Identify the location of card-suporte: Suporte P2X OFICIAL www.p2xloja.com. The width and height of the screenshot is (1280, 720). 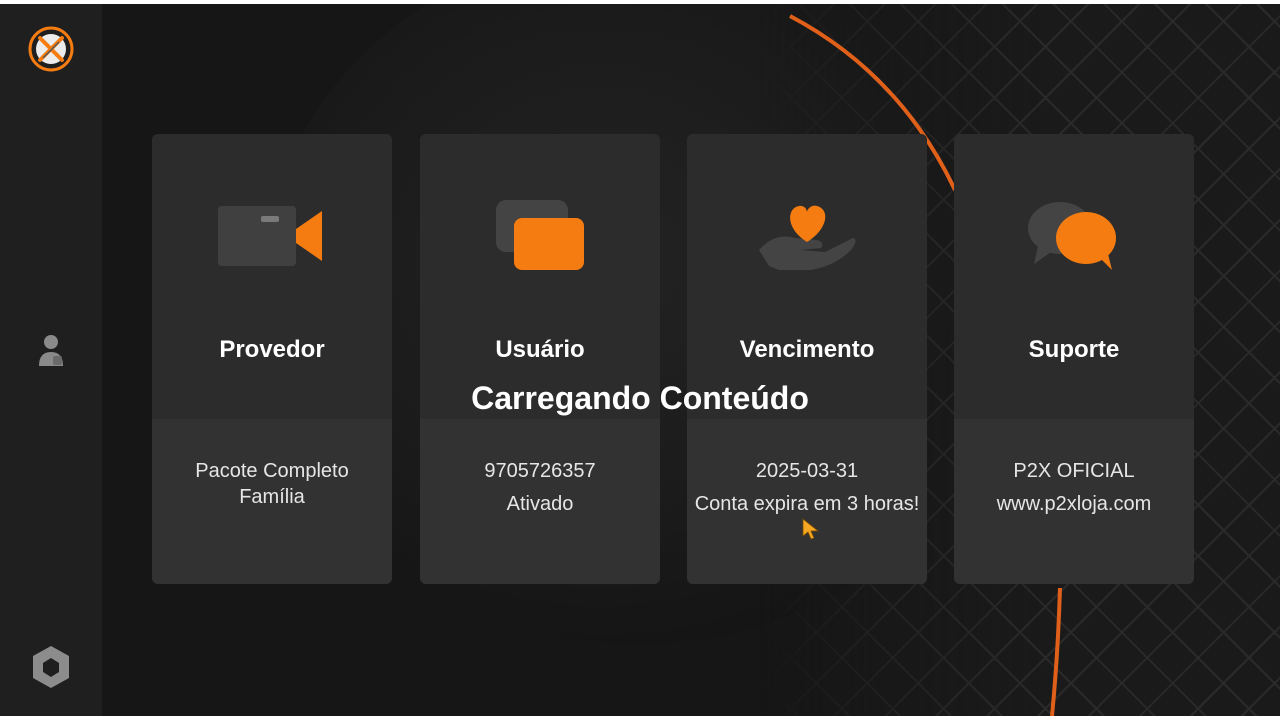
(1074, 359).